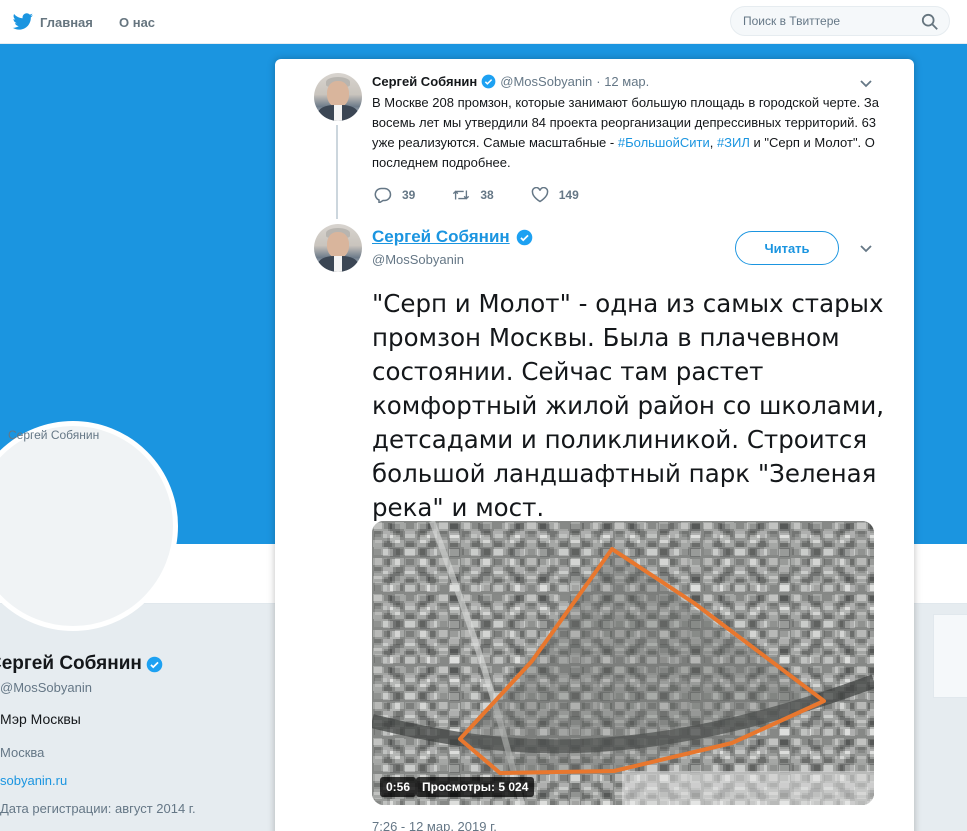  Describe the element at coordinates (22, 21) in the screenshot. I see `twitter-bird-icon` at that location.